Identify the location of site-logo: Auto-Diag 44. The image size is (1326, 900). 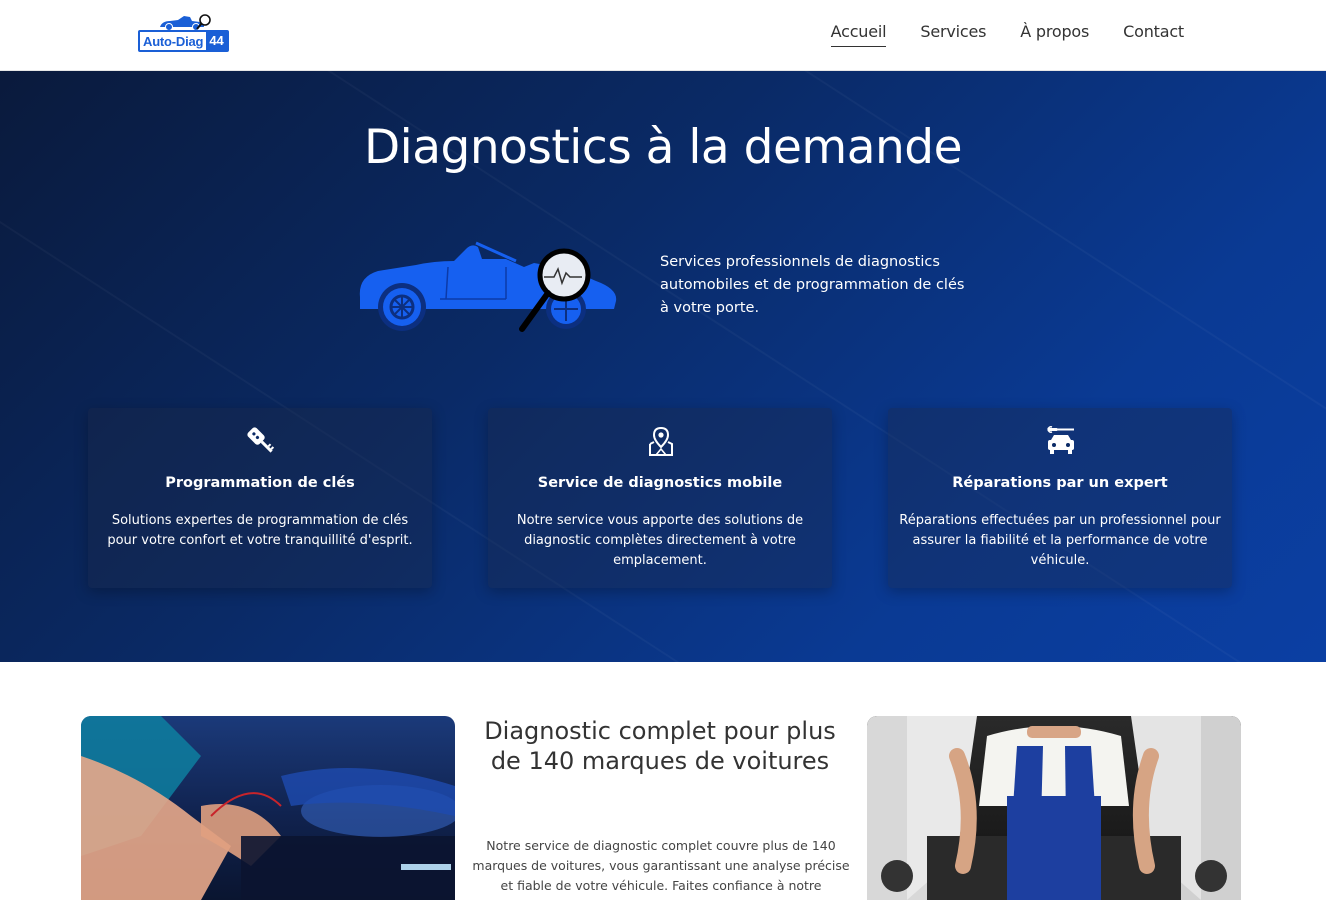
(186, 34).